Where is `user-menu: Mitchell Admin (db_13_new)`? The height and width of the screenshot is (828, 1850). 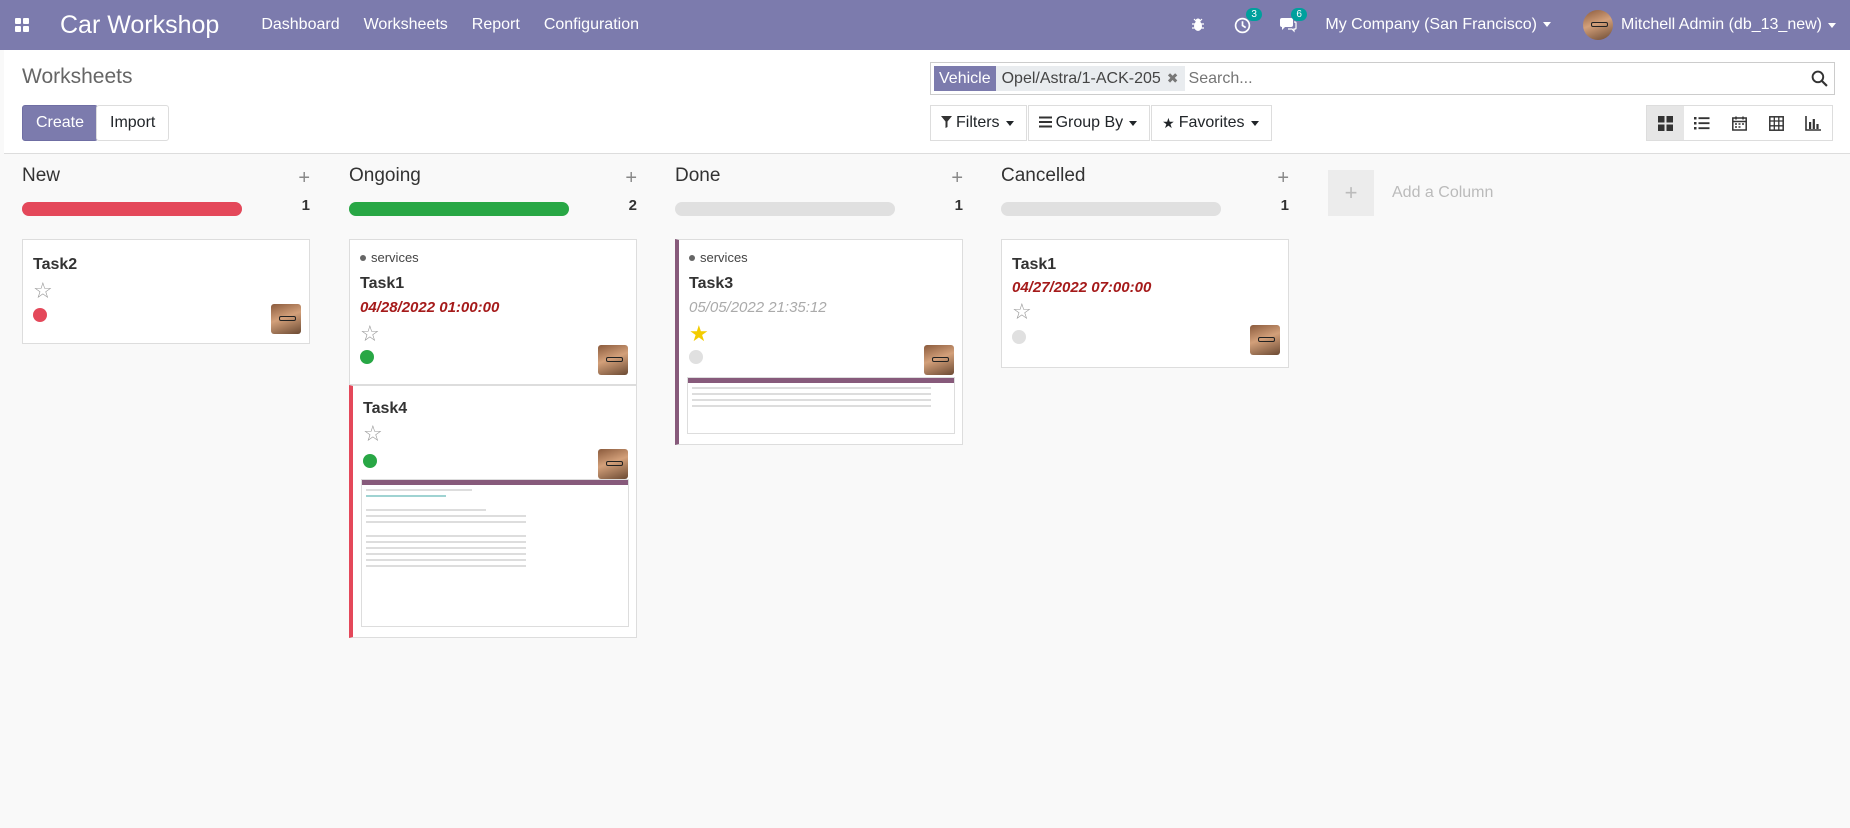 user-menu: Mitchell Admin (db_13_new) is located at coordinates (1709, 25).